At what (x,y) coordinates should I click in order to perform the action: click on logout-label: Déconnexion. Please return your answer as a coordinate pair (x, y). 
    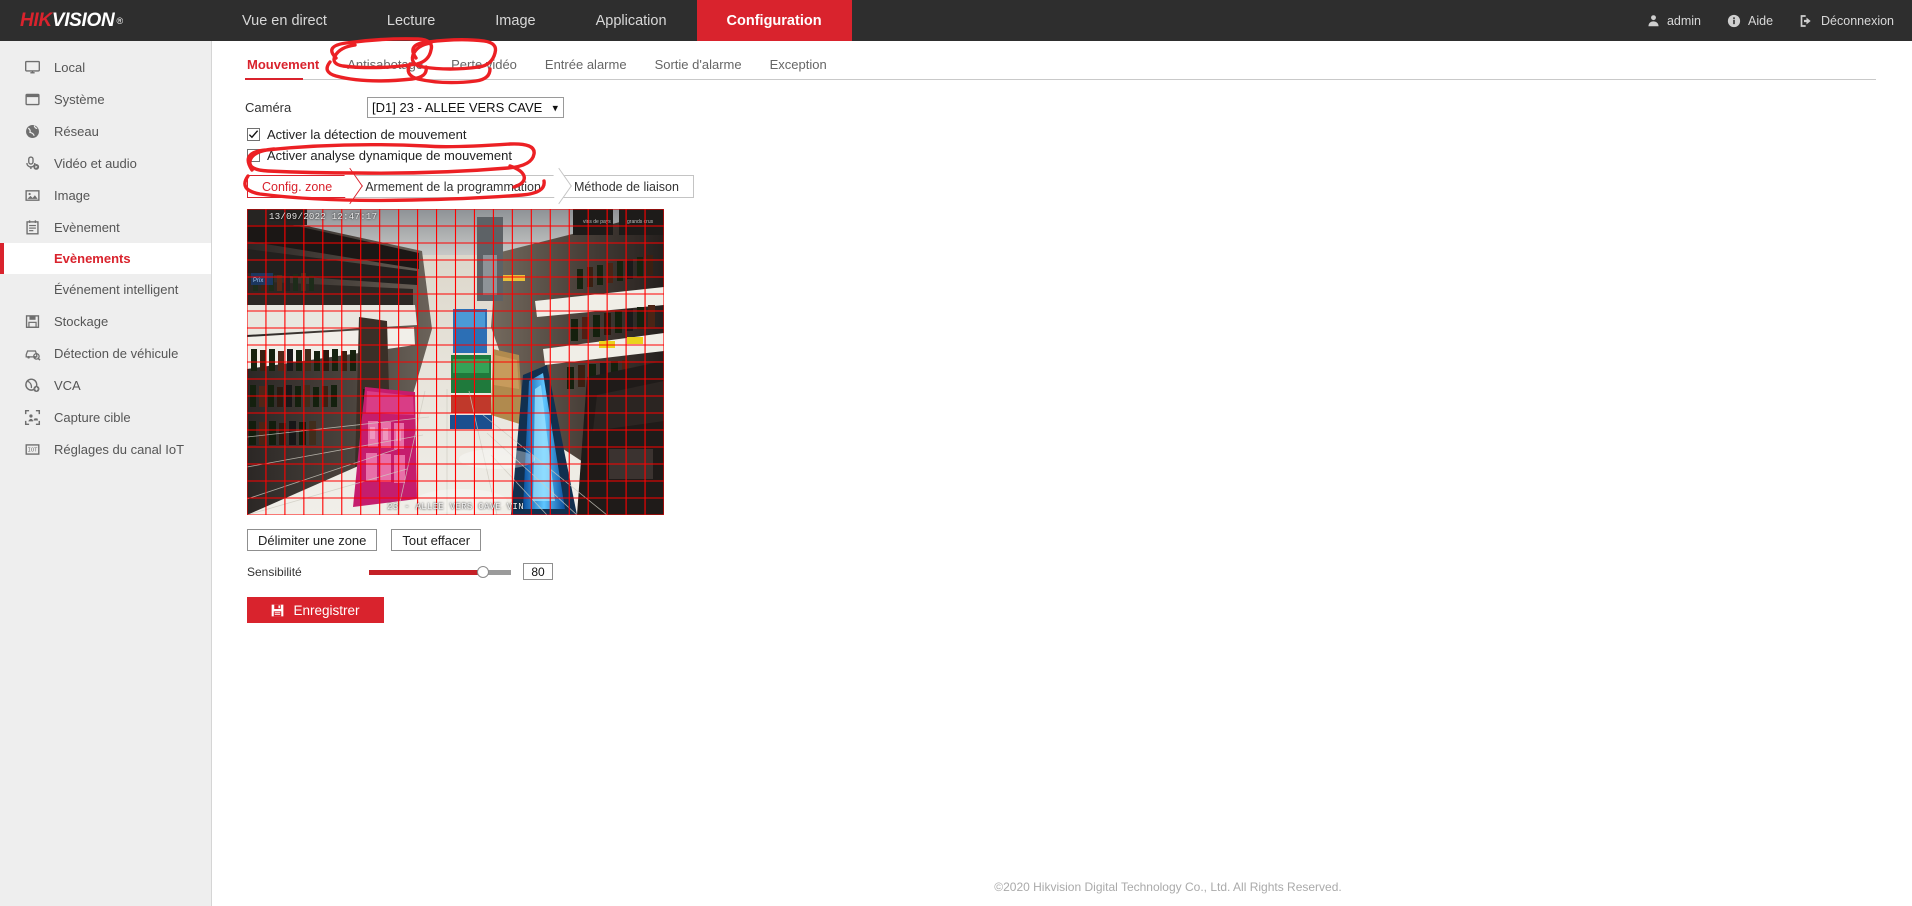
    Looking at the image, I should click on (1857, 20).